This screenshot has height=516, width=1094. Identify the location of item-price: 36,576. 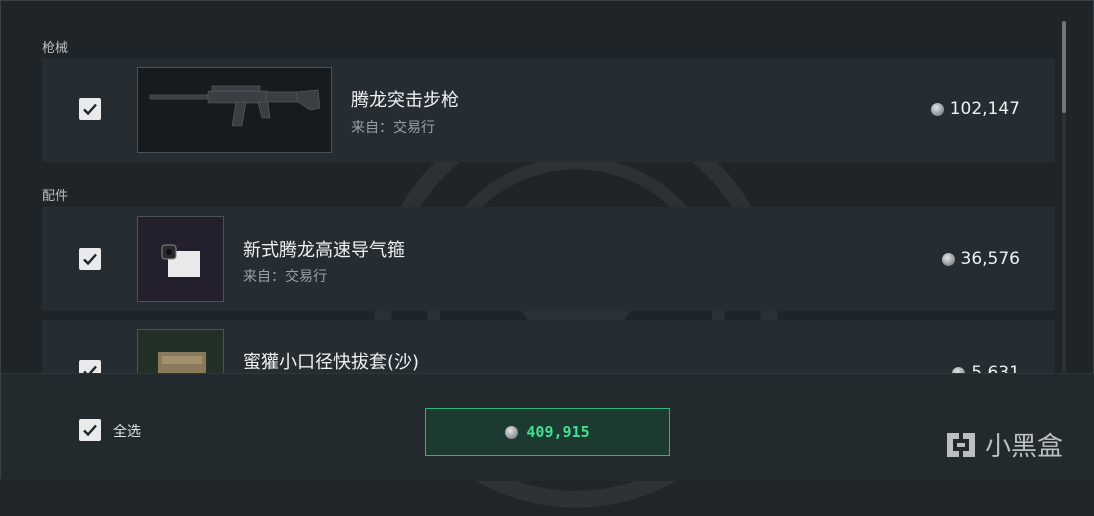
(980, 259).